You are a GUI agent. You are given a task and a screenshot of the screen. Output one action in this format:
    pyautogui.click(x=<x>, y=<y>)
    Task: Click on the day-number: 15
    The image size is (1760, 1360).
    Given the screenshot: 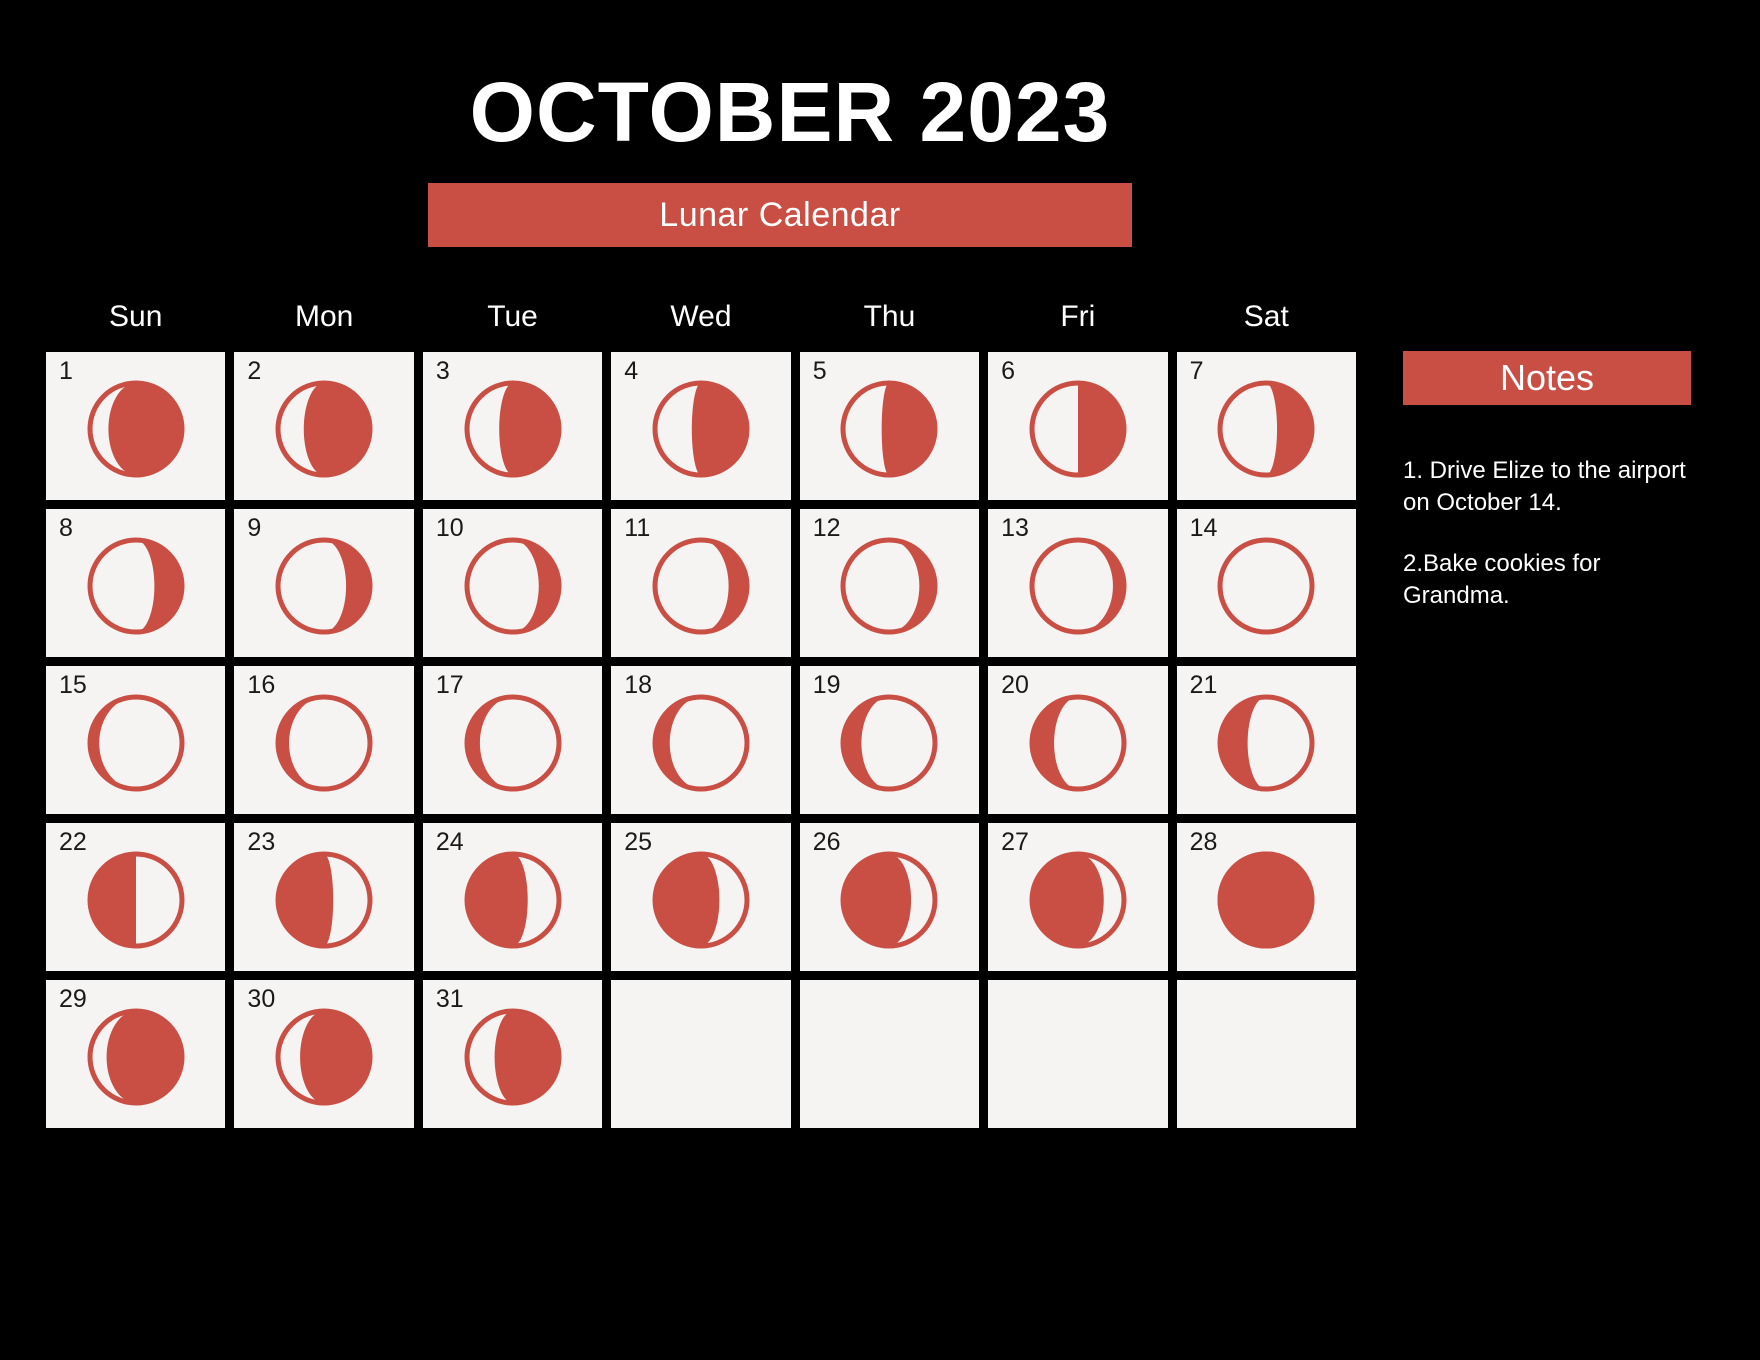 What is the action you would take?
    pyautogui.click(x=73, y=685)
    